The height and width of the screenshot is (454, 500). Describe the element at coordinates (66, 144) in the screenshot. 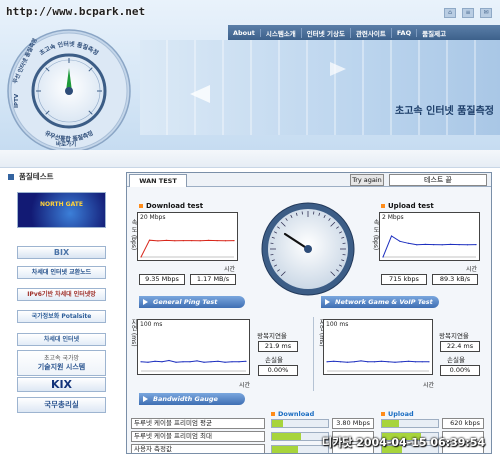

I see `dial-label: 바로가기` at that location.